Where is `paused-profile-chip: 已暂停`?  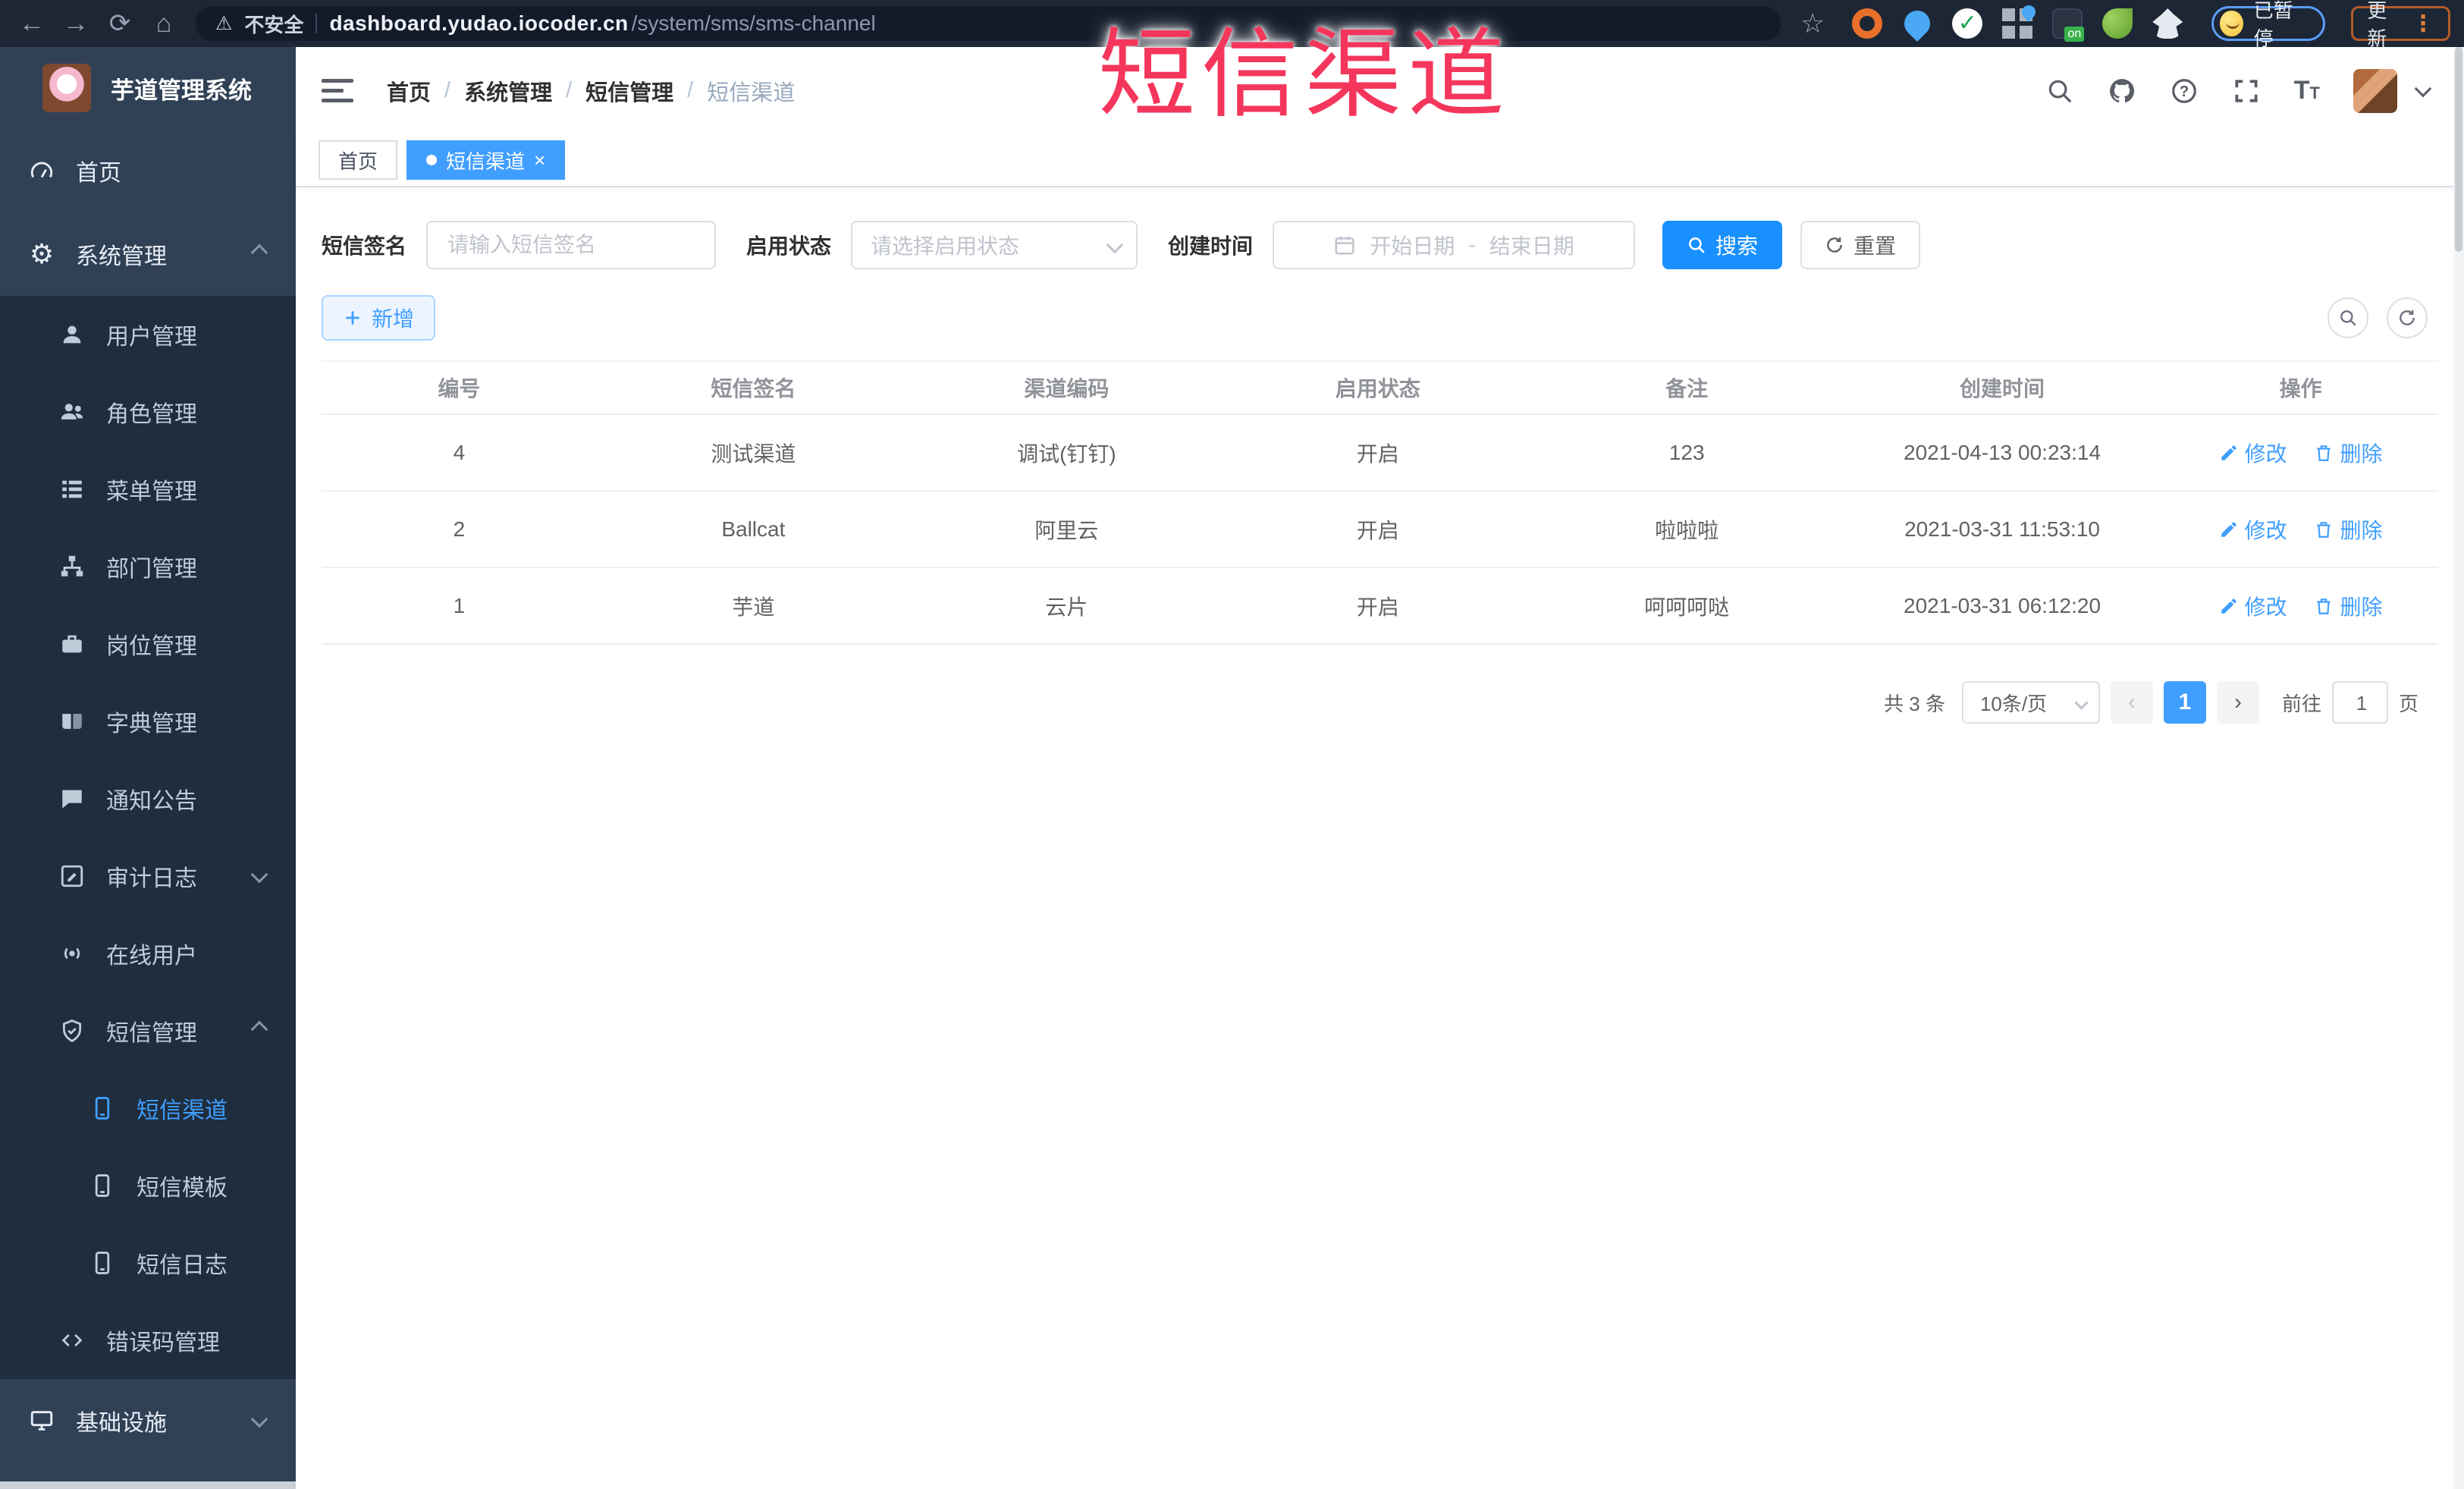 paused-profile-chip: 已暂停 is located at coordinates (2268, 25).